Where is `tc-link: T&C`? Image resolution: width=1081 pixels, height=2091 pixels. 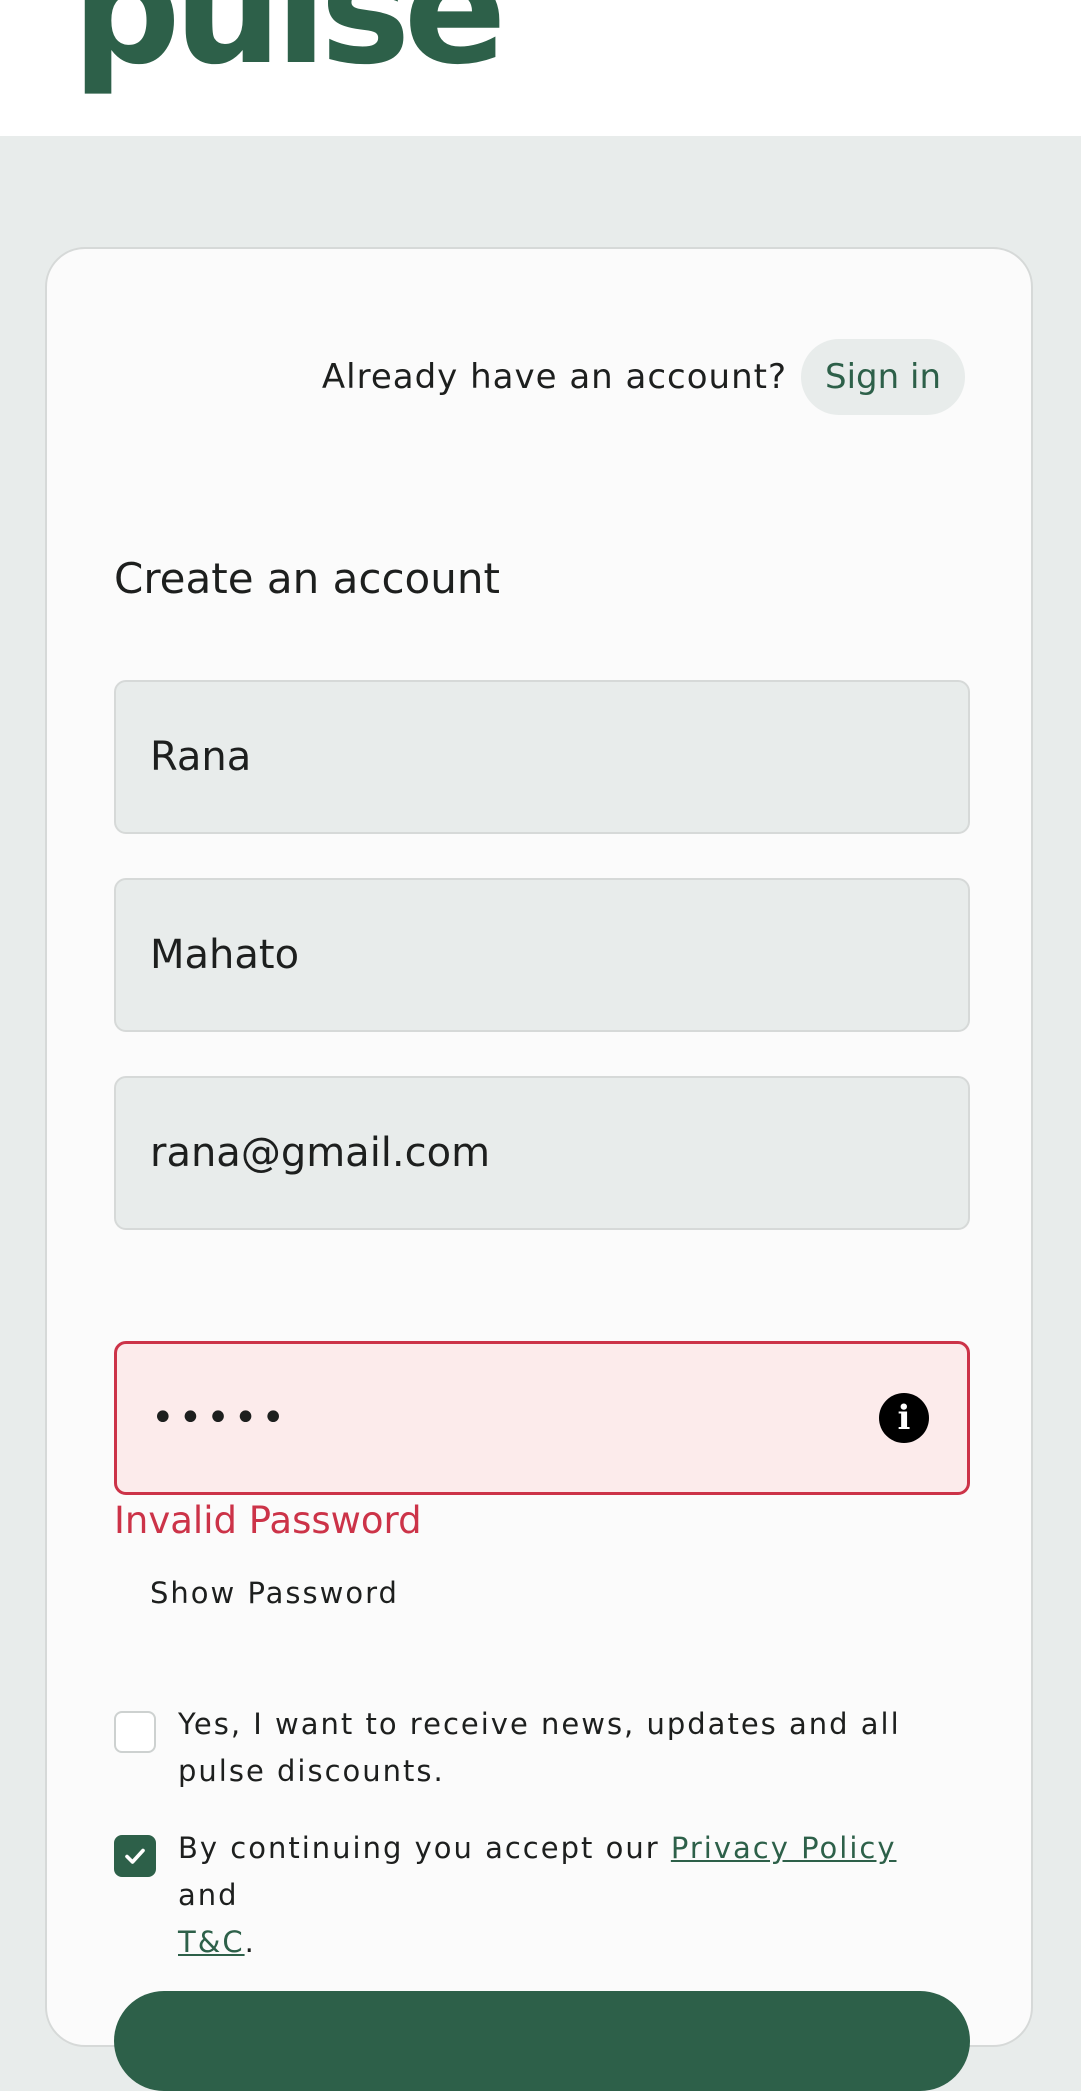 tc-link: T&C is located at coordinates (211, 1942).